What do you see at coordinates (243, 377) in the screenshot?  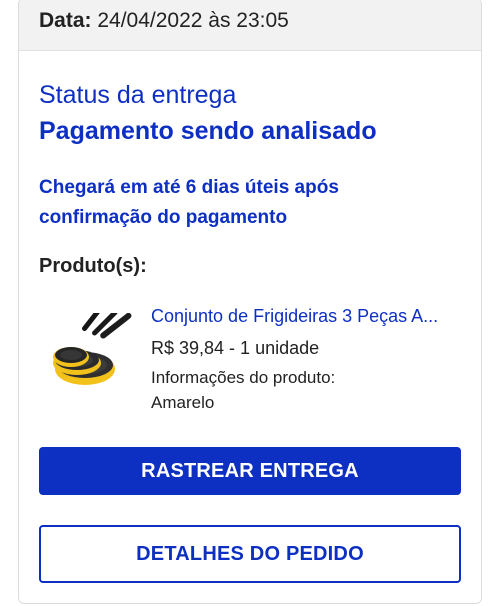 I see `product-info-label: Informações do produto:` at bounding box center [243, 377].